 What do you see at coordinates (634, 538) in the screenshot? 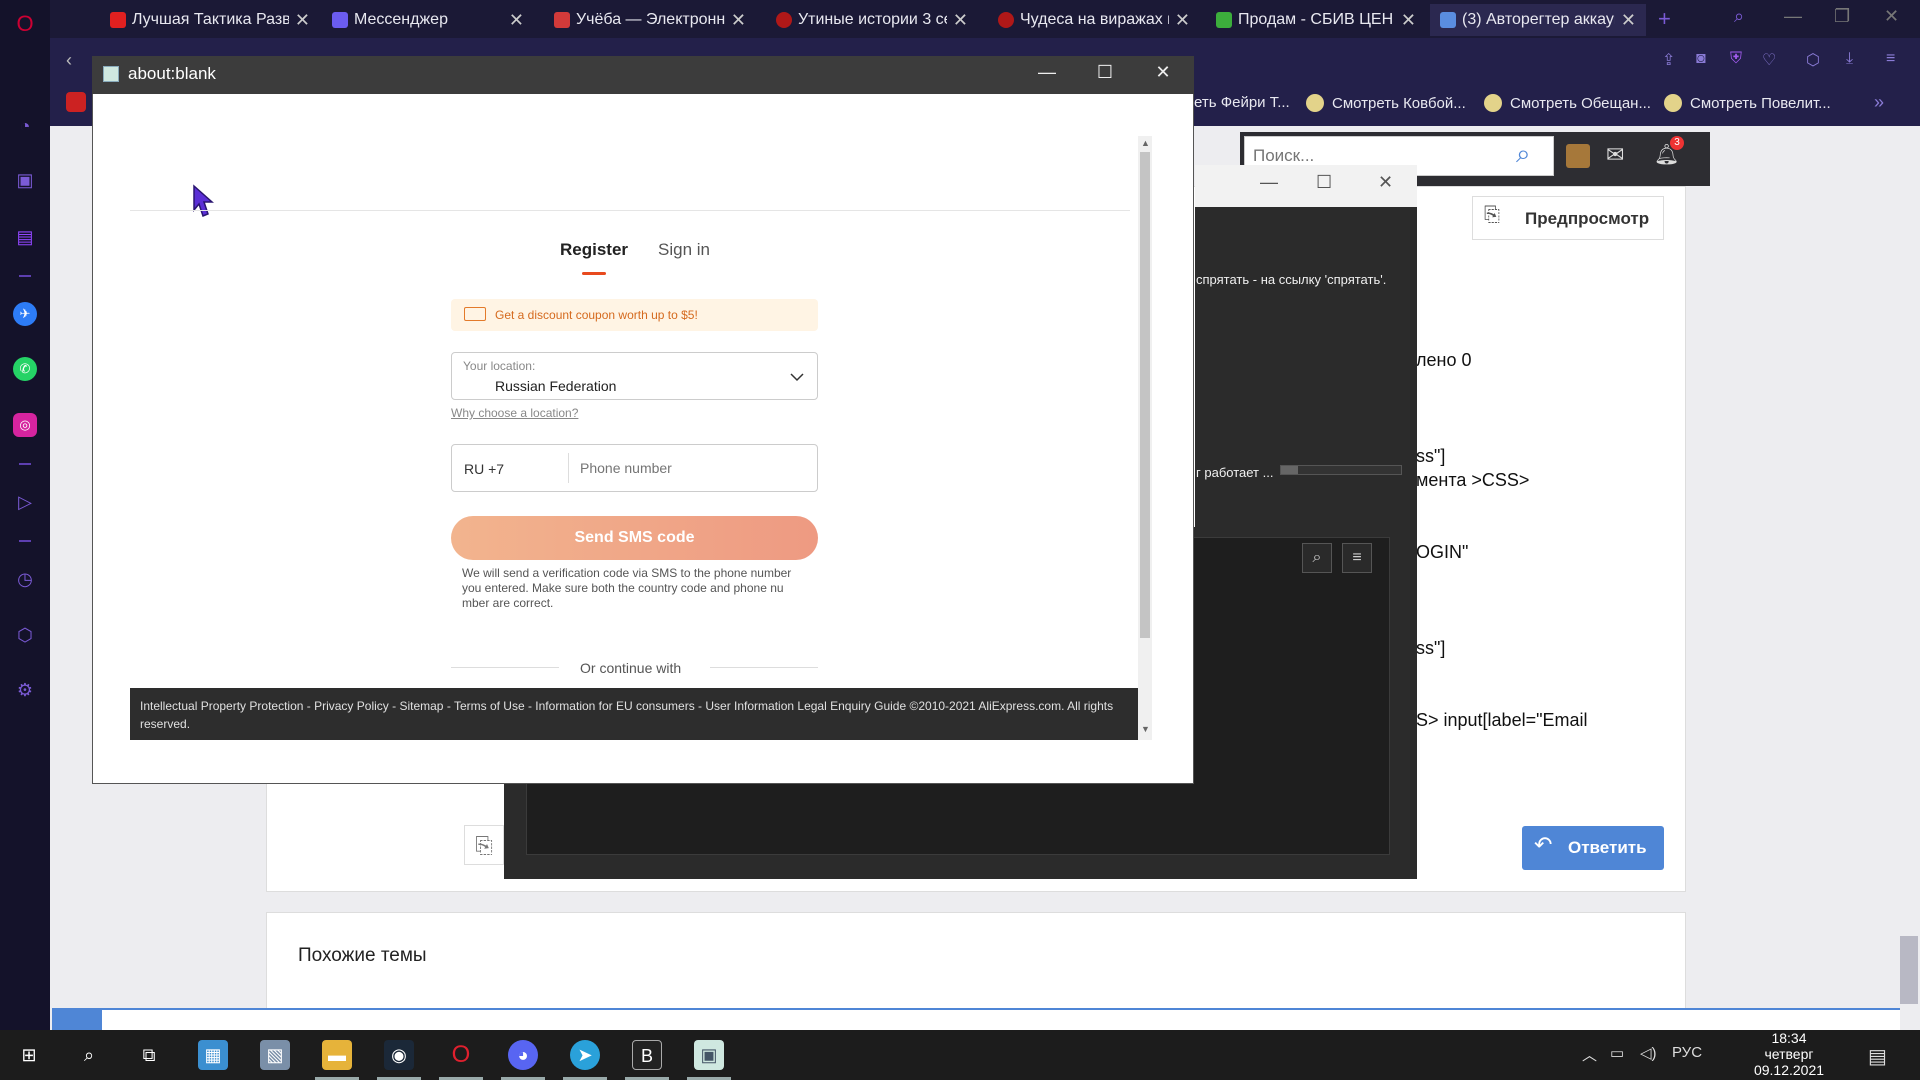
I see `send-sms-button: Send SMS code` at bounding box center [634, 538].